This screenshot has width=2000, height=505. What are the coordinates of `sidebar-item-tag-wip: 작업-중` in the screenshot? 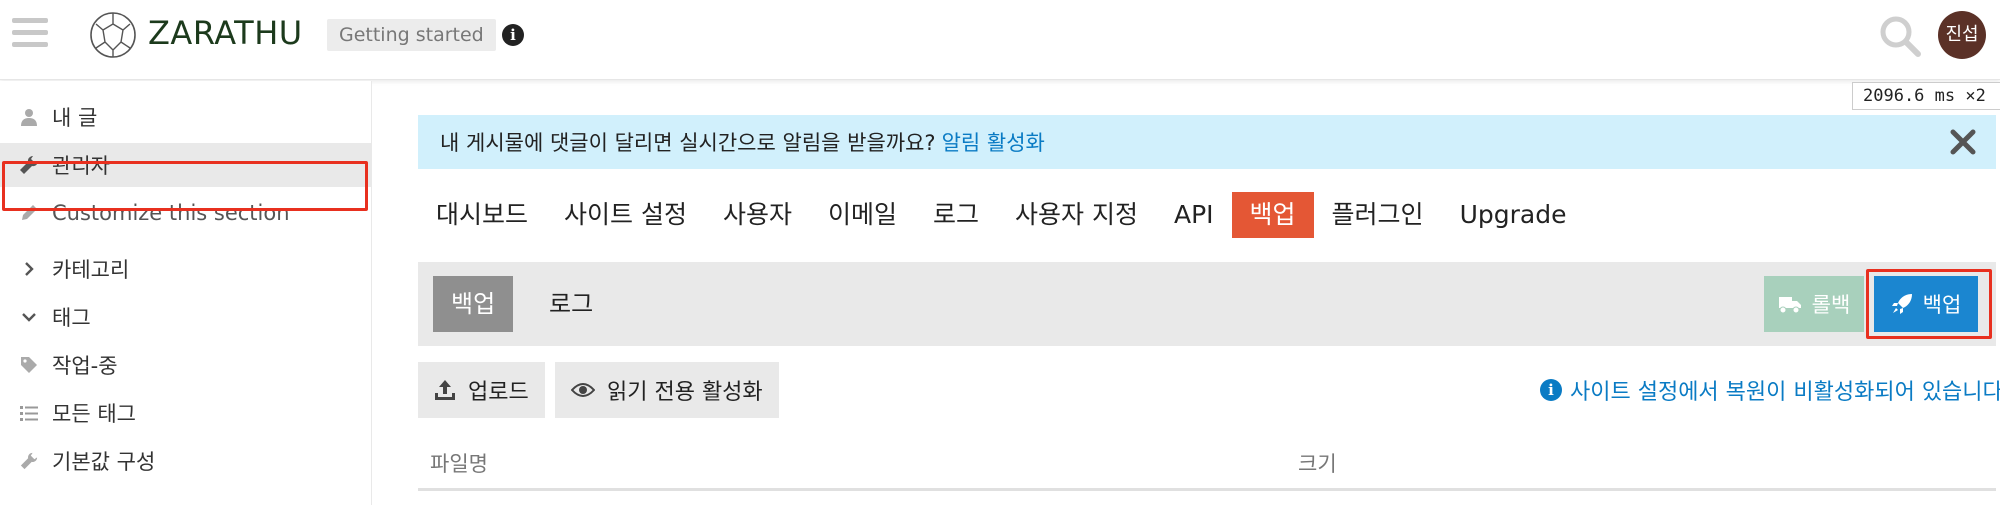 It's located at (186, 365).